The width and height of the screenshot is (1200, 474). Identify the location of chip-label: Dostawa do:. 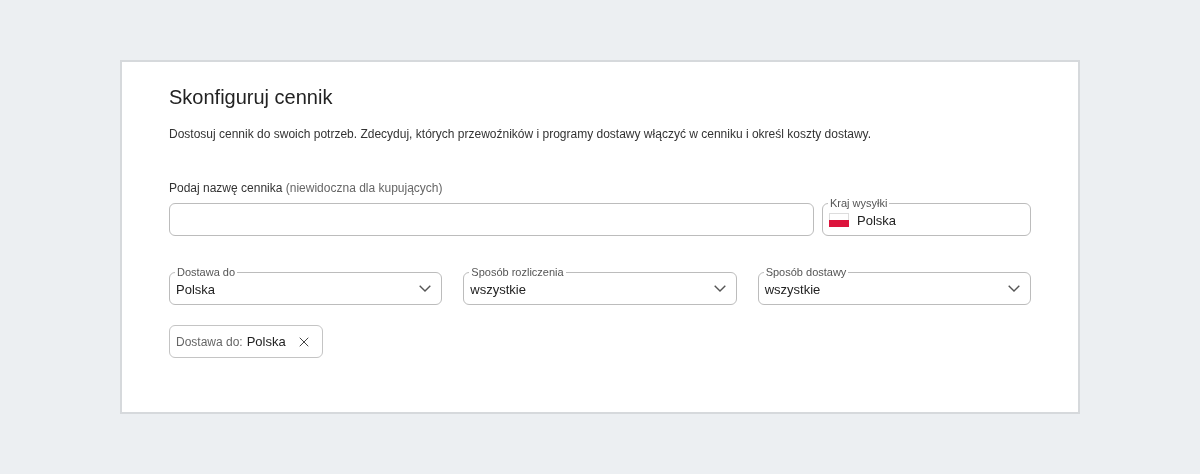
(209, 341).